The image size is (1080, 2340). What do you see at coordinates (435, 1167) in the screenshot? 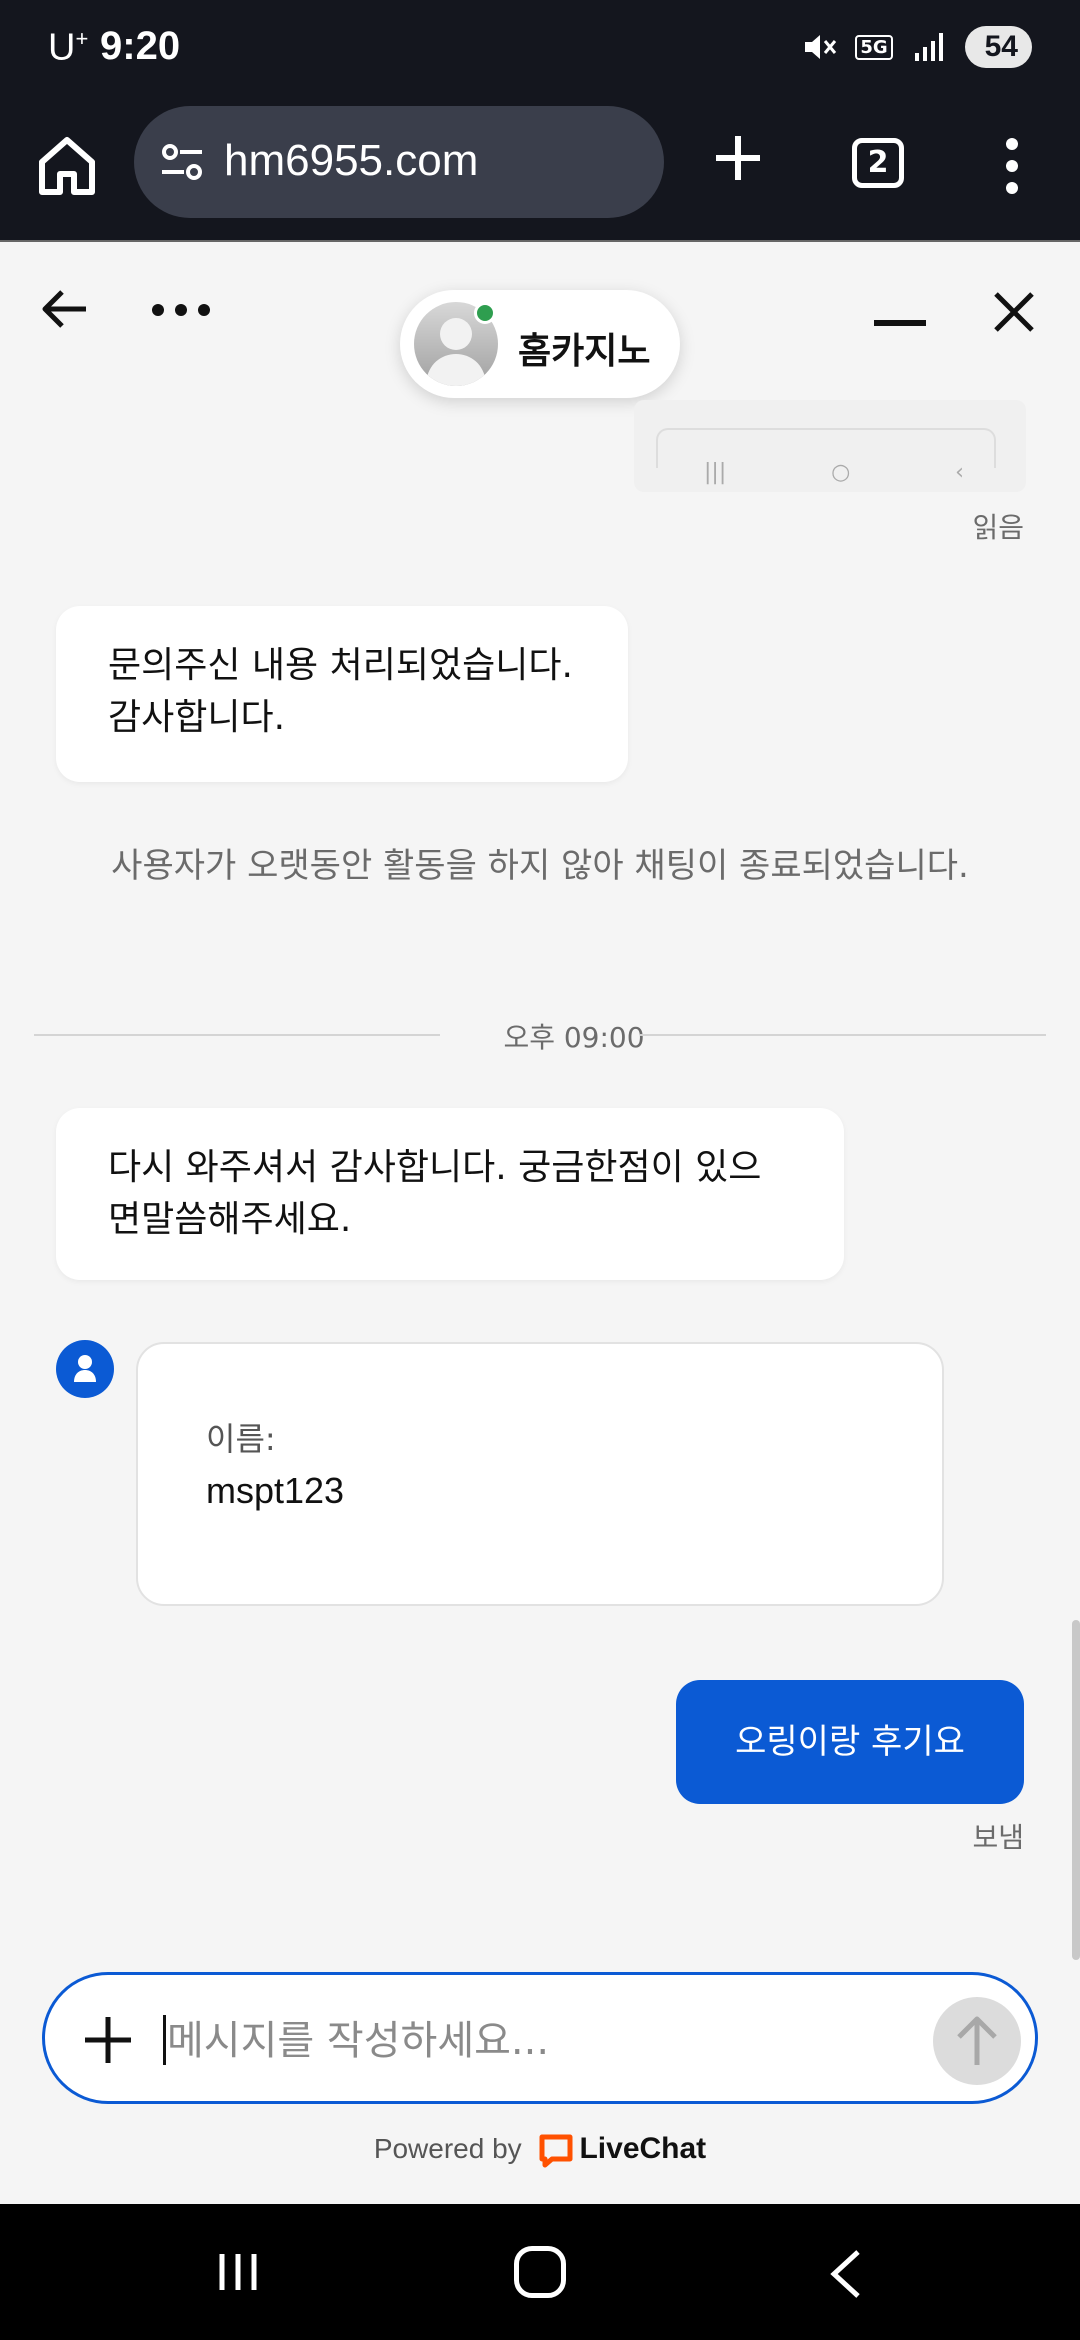
I see `message-line: 다시 와주셔서 감사합니다. 궁금한점이 있으` at bounding box center [435, 1167].